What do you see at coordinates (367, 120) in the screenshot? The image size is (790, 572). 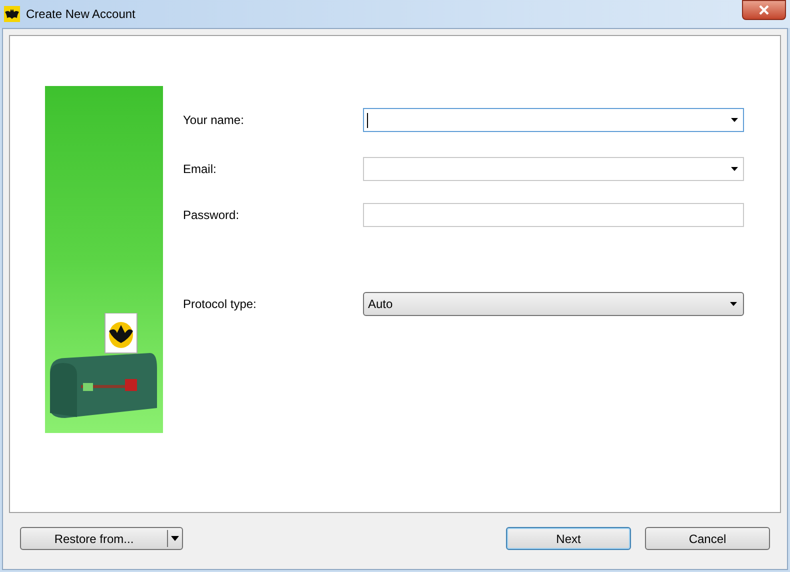 I see `text-cursor` at bounding box center [367, 120].